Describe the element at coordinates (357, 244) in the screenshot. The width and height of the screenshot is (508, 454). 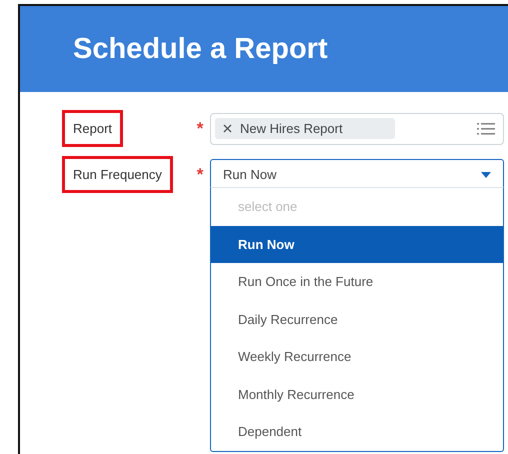
I see `dropdown-option: Run Now` at that location.